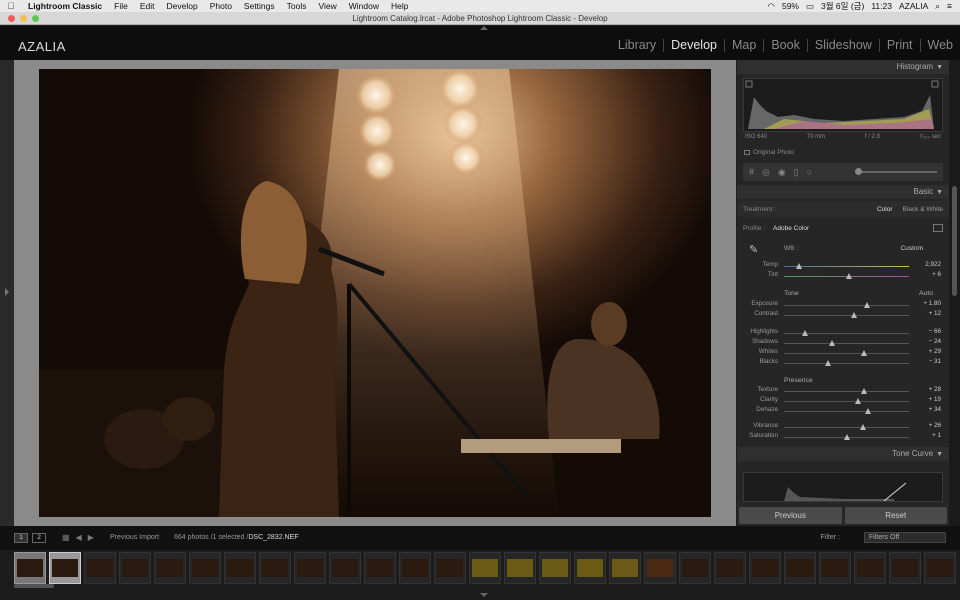 Image resolution: width=960 pixels, height=600 pixels. I want to click on tone-auto-button: Auto, so click(926, 293).